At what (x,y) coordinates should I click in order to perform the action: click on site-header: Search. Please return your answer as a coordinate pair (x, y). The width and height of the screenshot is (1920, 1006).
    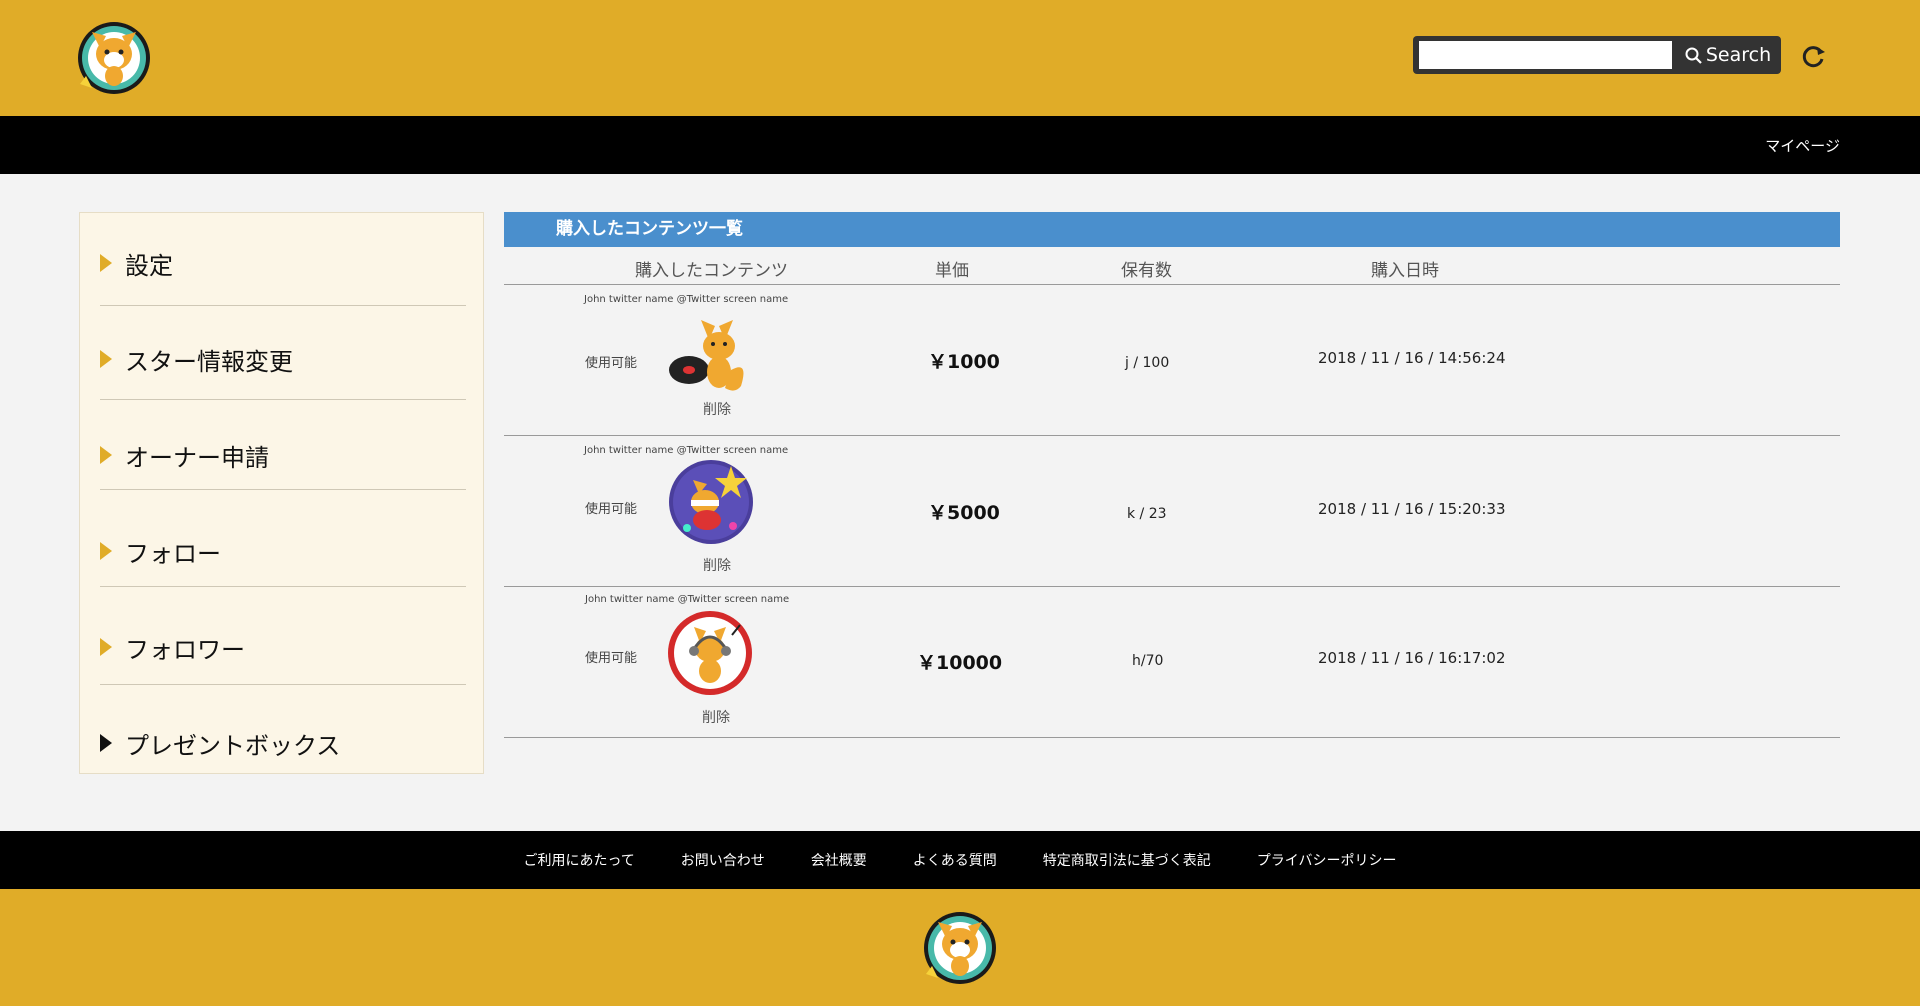
    Looking at the image, I should click on (960, 58).